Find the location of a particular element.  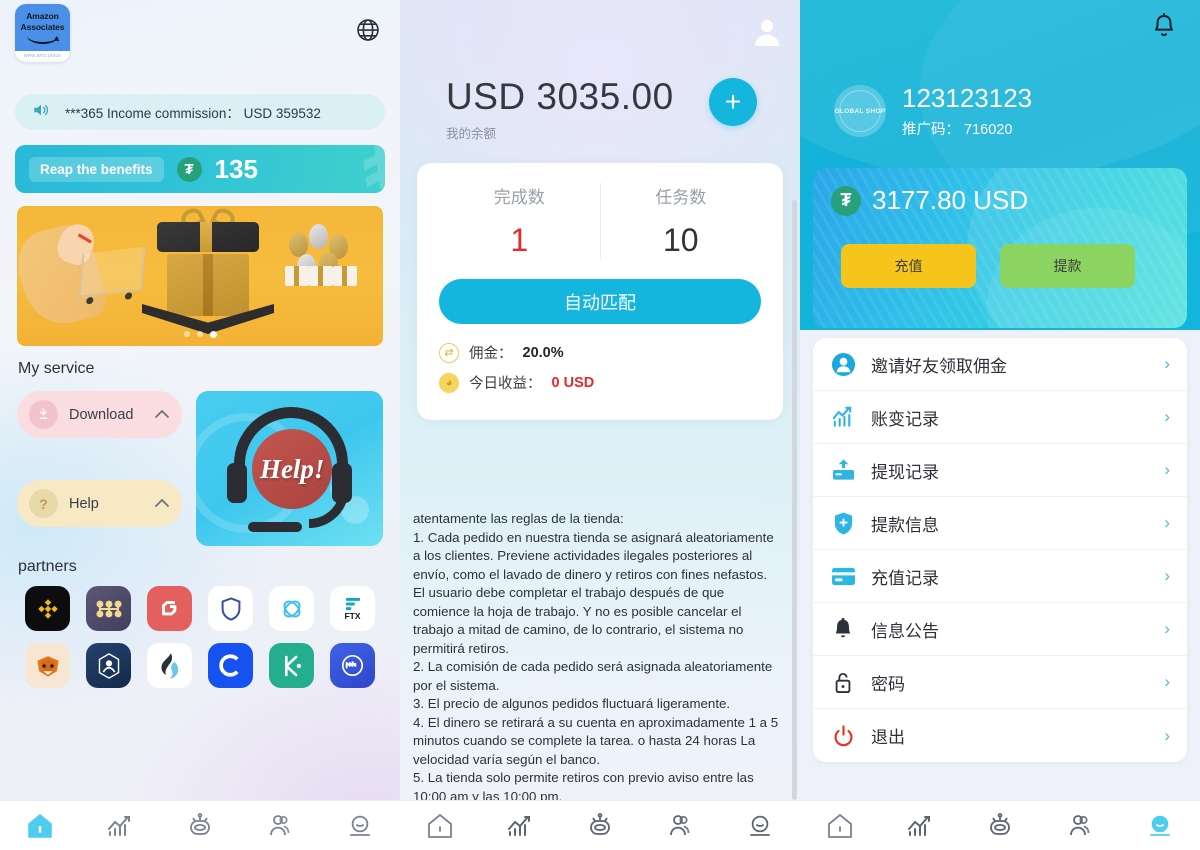

coinmarketcap-icon is located at coordinates (352, 665).